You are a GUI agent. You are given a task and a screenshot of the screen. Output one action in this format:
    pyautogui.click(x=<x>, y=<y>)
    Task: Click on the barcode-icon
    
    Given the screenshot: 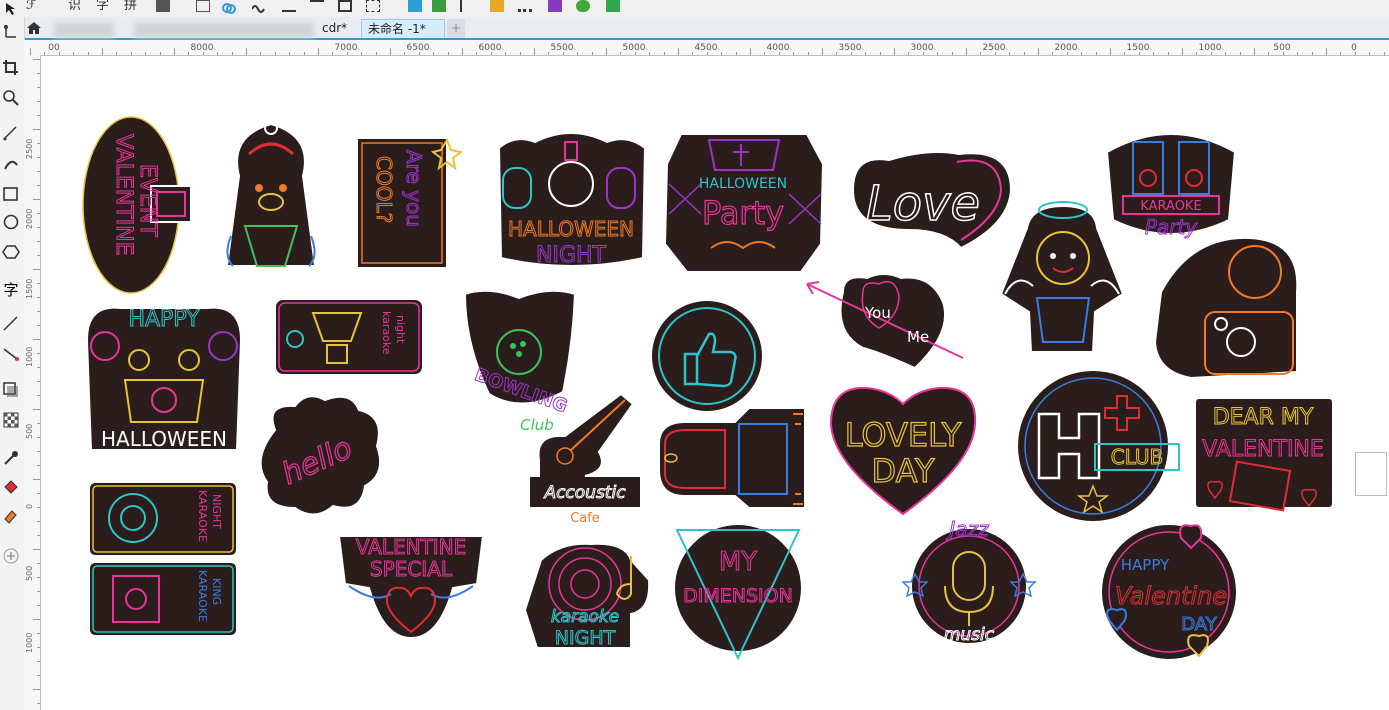 What is the action you would take?
    pyautogui.click(x=525, y=6)
    